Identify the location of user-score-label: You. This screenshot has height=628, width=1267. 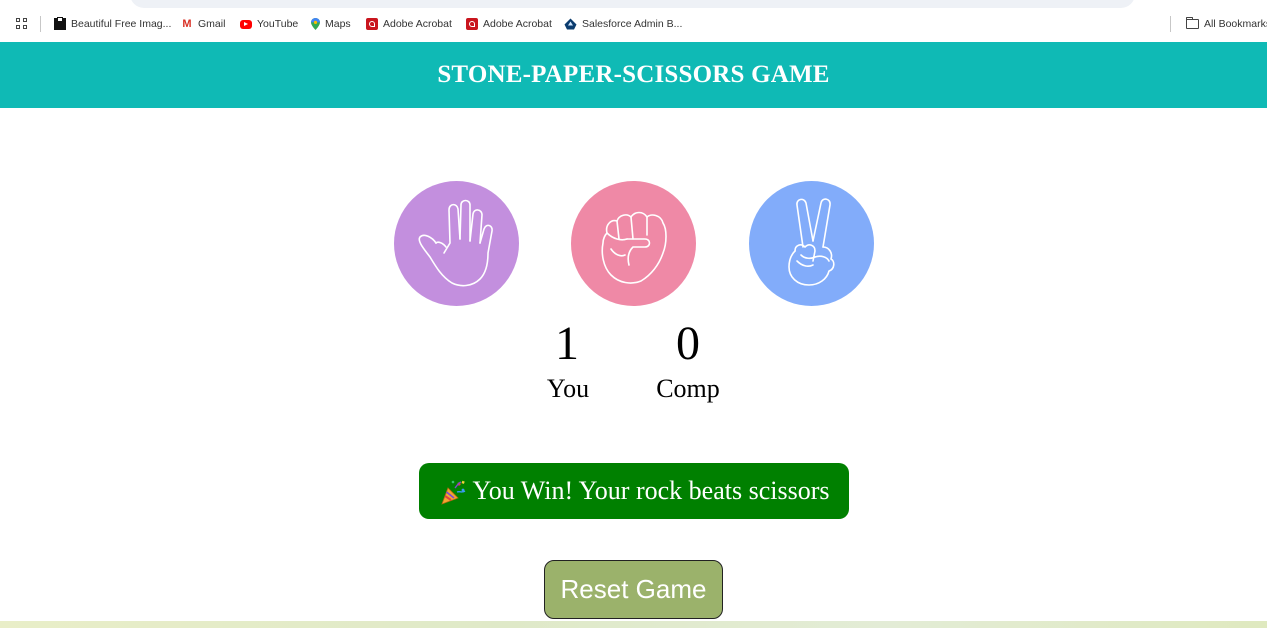
(568, 388).